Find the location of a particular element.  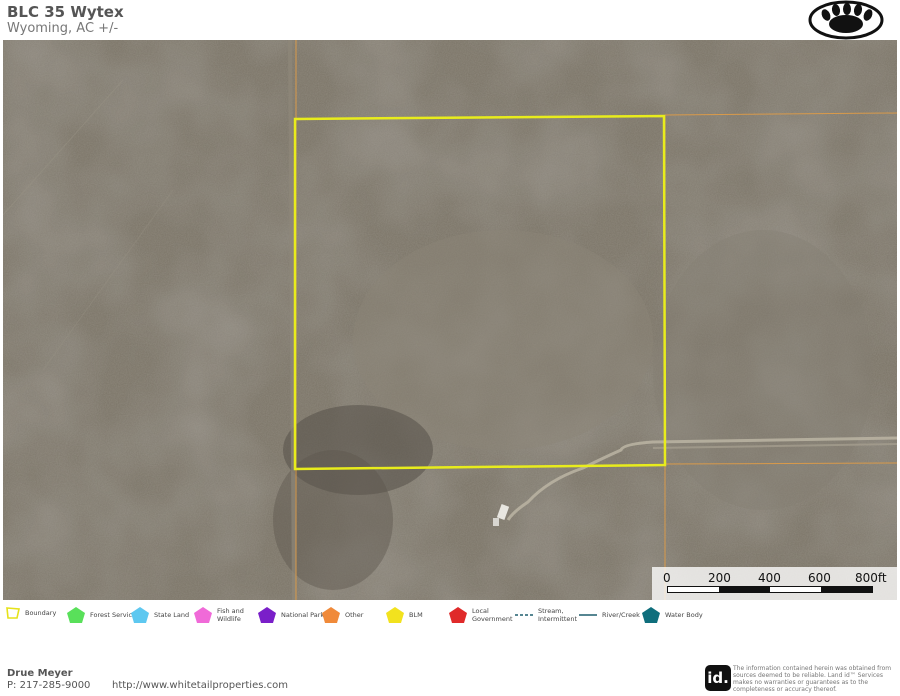

blm-swatch-icon is located at coordinates (395, 615).